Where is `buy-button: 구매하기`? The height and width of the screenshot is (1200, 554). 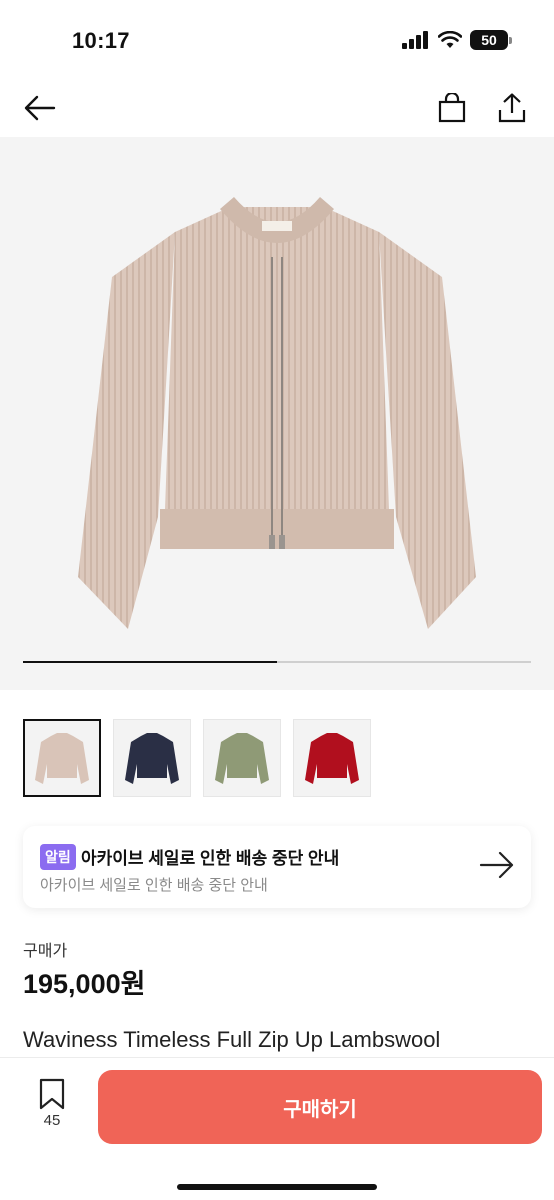 buy-button: 구매하기 is located at coordinates (320, 1107).